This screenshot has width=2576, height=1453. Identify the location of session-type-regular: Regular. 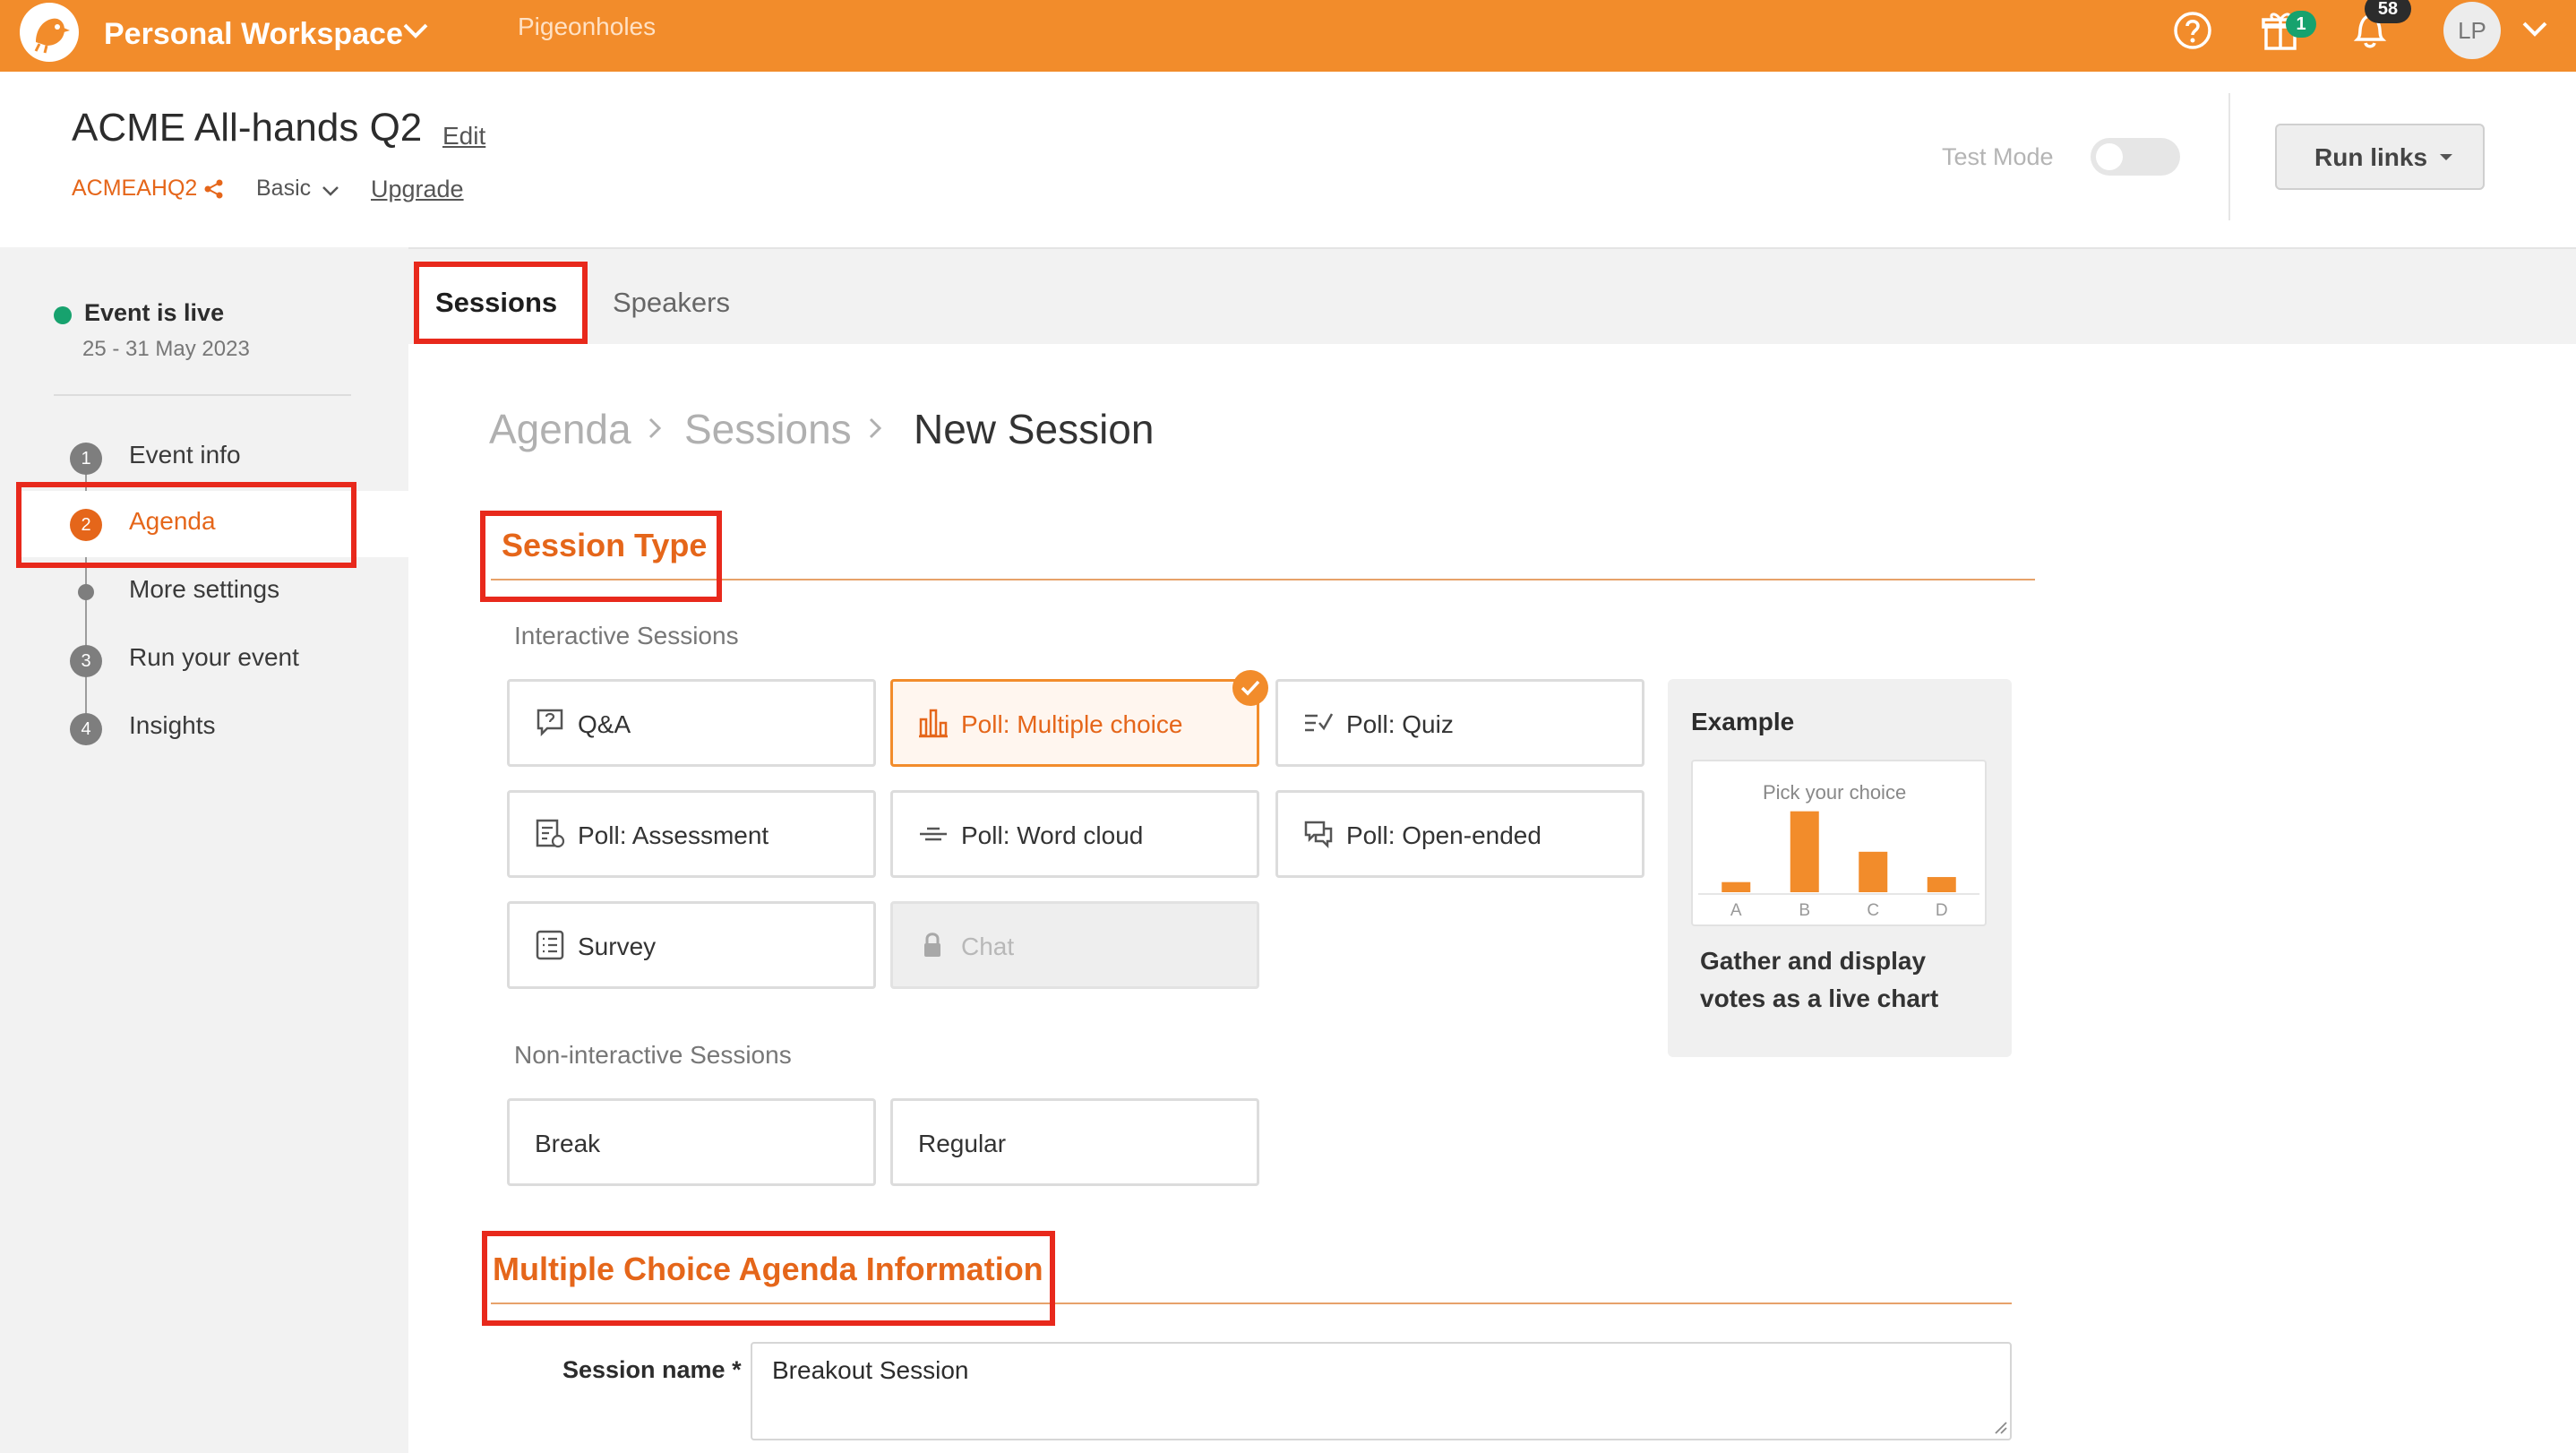
(1074, 1142).